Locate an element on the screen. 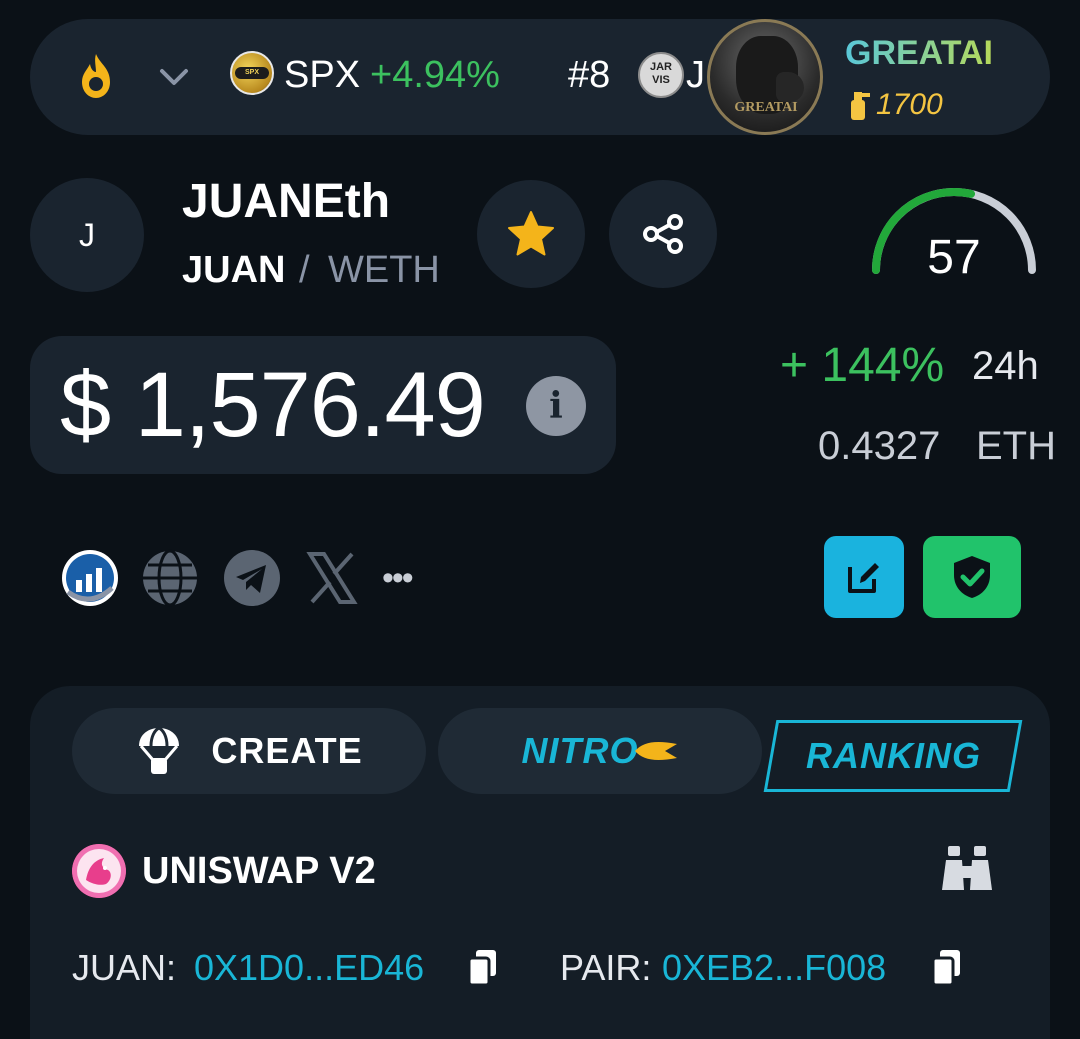  spx-coin-icon: SPX is located at coordinates (252, 73).